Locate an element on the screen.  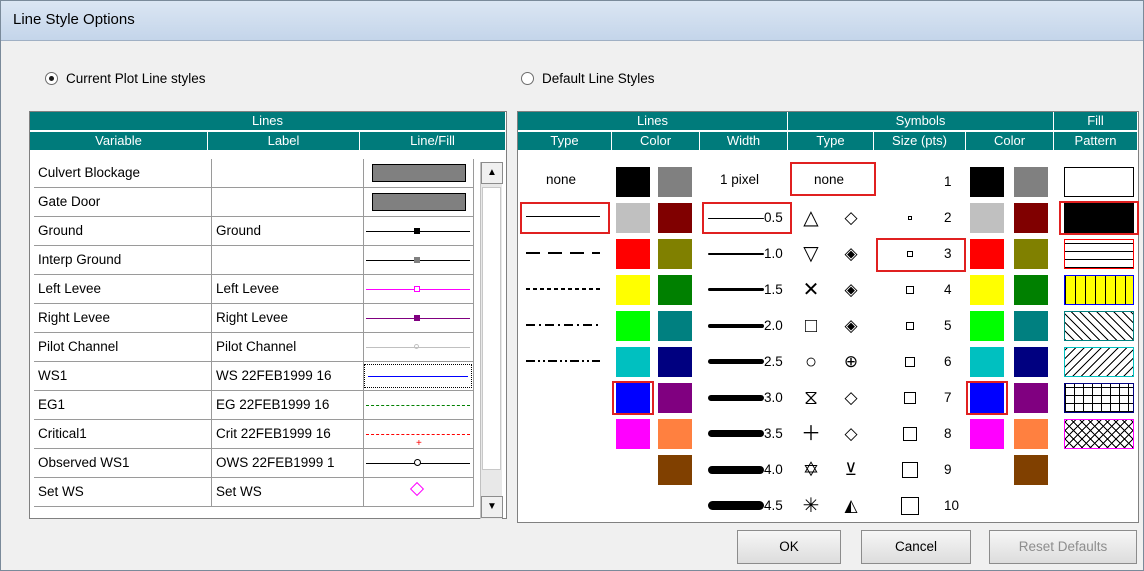
label-cell: Pilot Channel is located at coordinates (288, 347).